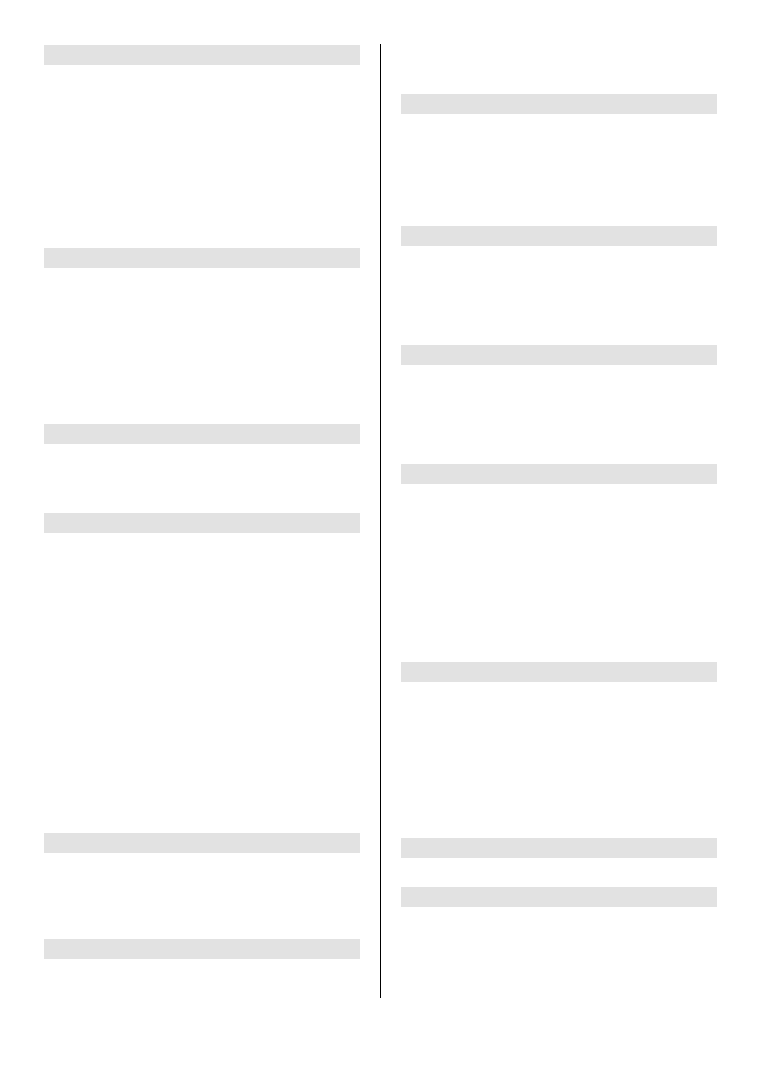  I want to click on column-divider, so click(380, 521).